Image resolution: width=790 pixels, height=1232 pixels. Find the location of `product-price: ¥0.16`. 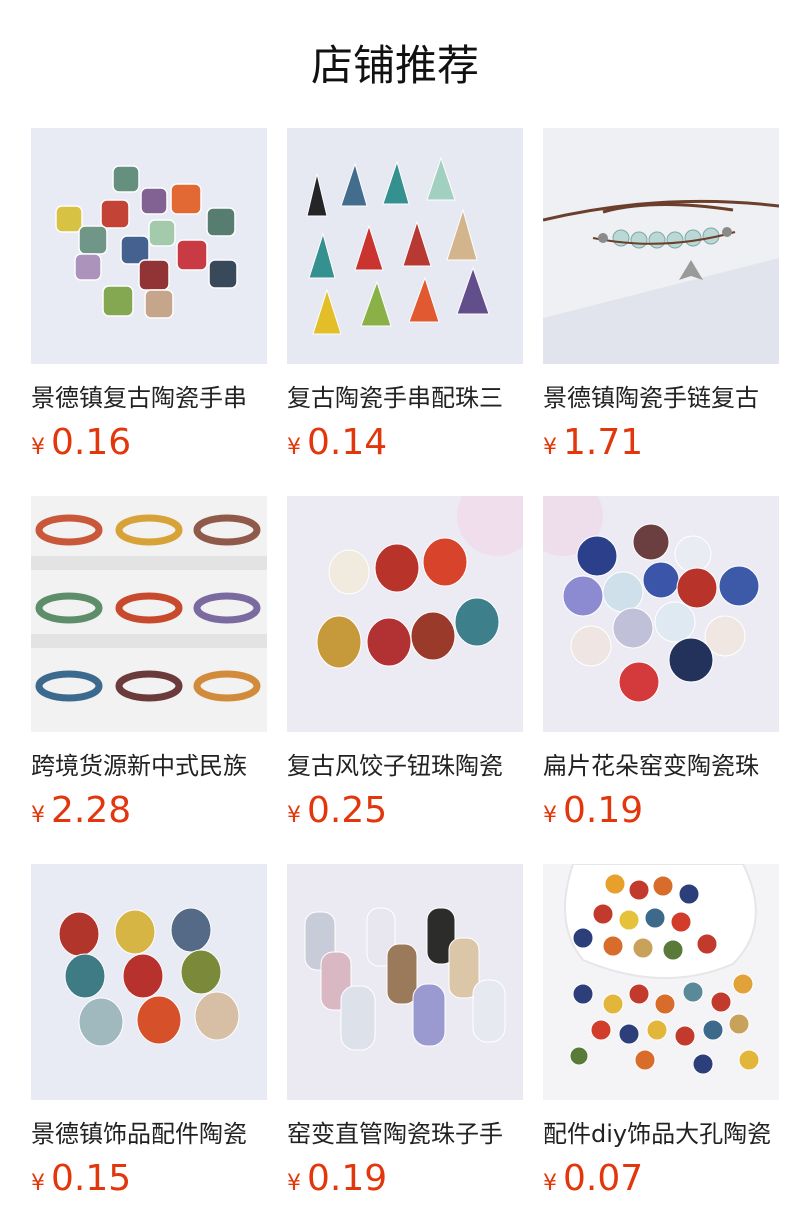

product-price: ¥0.16 is located at coordinates (149, 443).